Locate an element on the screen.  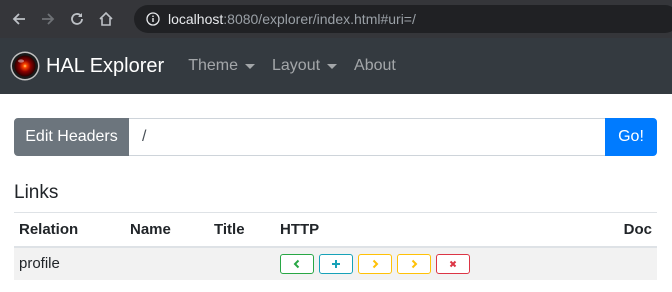
http-patch-button is located at coordinates (414, 263).